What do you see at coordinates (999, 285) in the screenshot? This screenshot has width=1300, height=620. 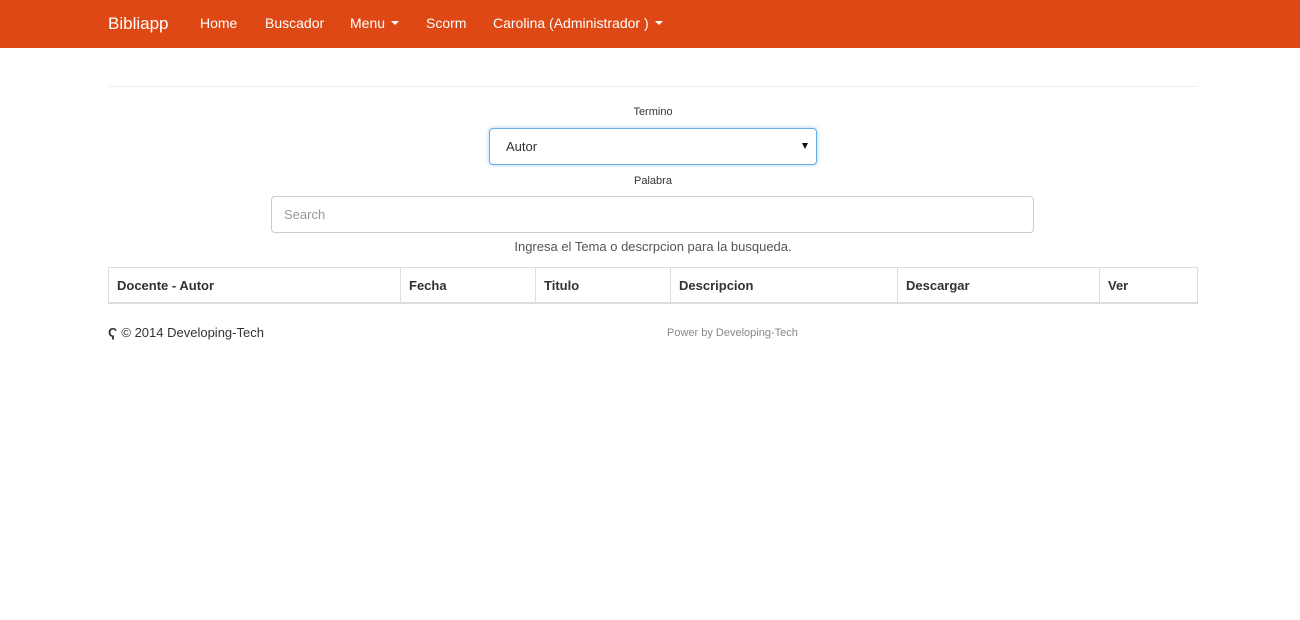 I see `column-header-descargar: Descargar` at bounding box center [999, 285].